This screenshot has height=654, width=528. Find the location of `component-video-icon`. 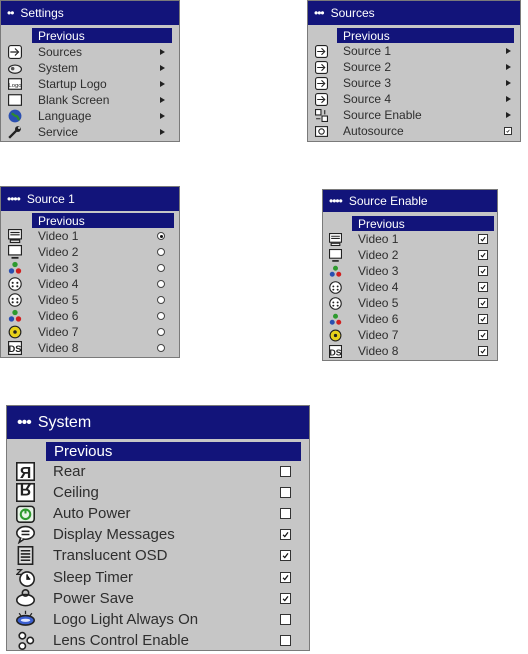

component-video-icon is located at coordinates (15, 316).